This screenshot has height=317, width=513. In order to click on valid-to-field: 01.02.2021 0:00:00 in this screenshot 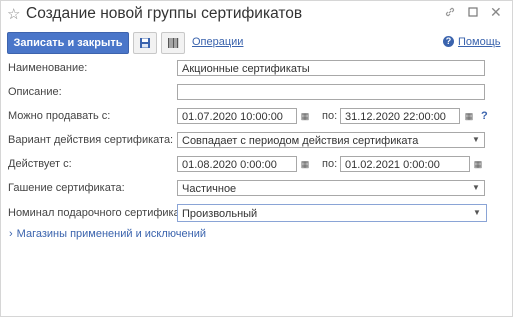, I will do `click(405, 164)`.